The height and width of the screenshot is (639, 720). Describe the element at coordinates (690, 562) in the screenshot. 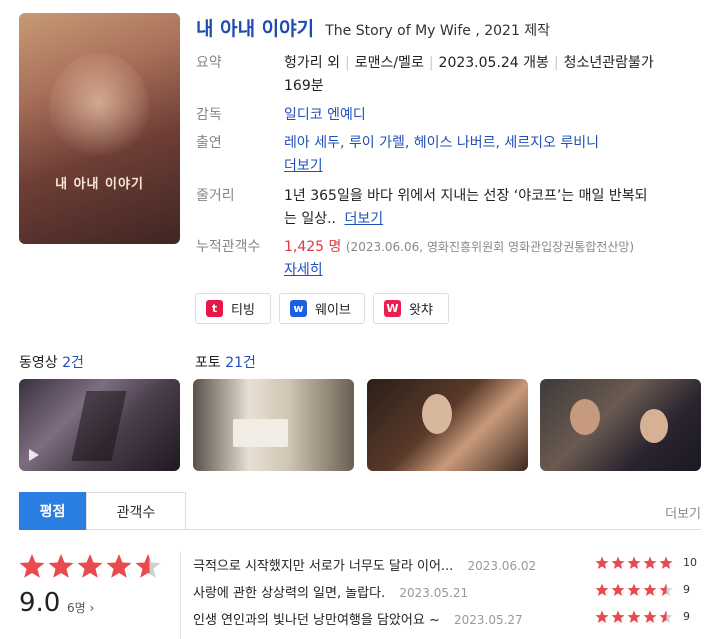

I see `review-score: 10` at that location.